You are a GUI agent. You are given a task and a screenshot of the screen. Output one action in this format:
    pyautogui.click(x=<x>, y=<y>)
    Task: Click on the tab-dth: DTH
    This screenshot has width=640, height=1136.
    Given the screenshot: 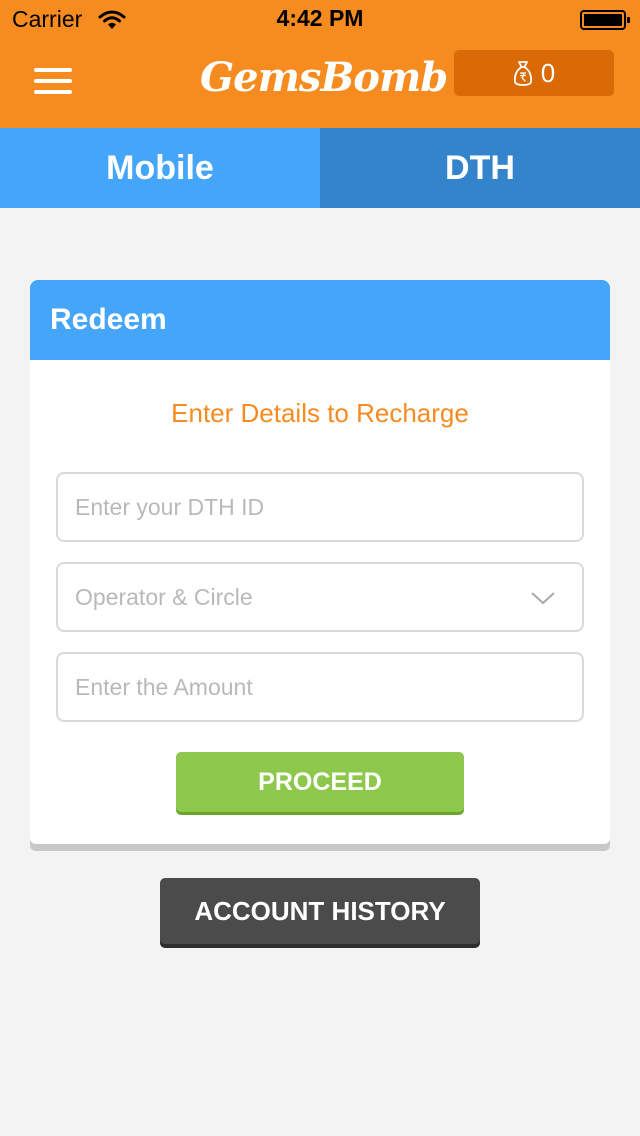 What is the action you would take?
    pyautogui.click(x=480, y=168)
    